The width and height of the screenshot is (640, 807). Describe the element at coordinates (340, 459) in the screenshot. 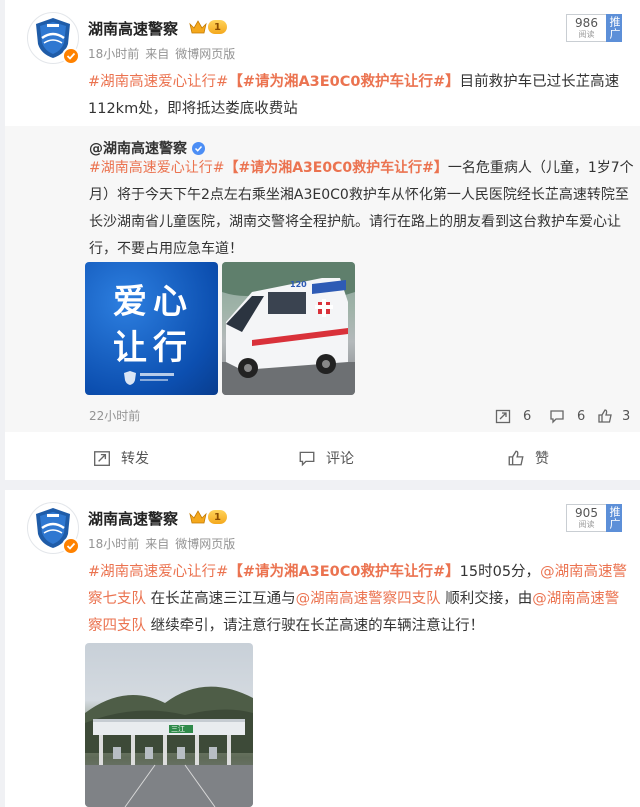

I see `comment-label: 评论` at that location.